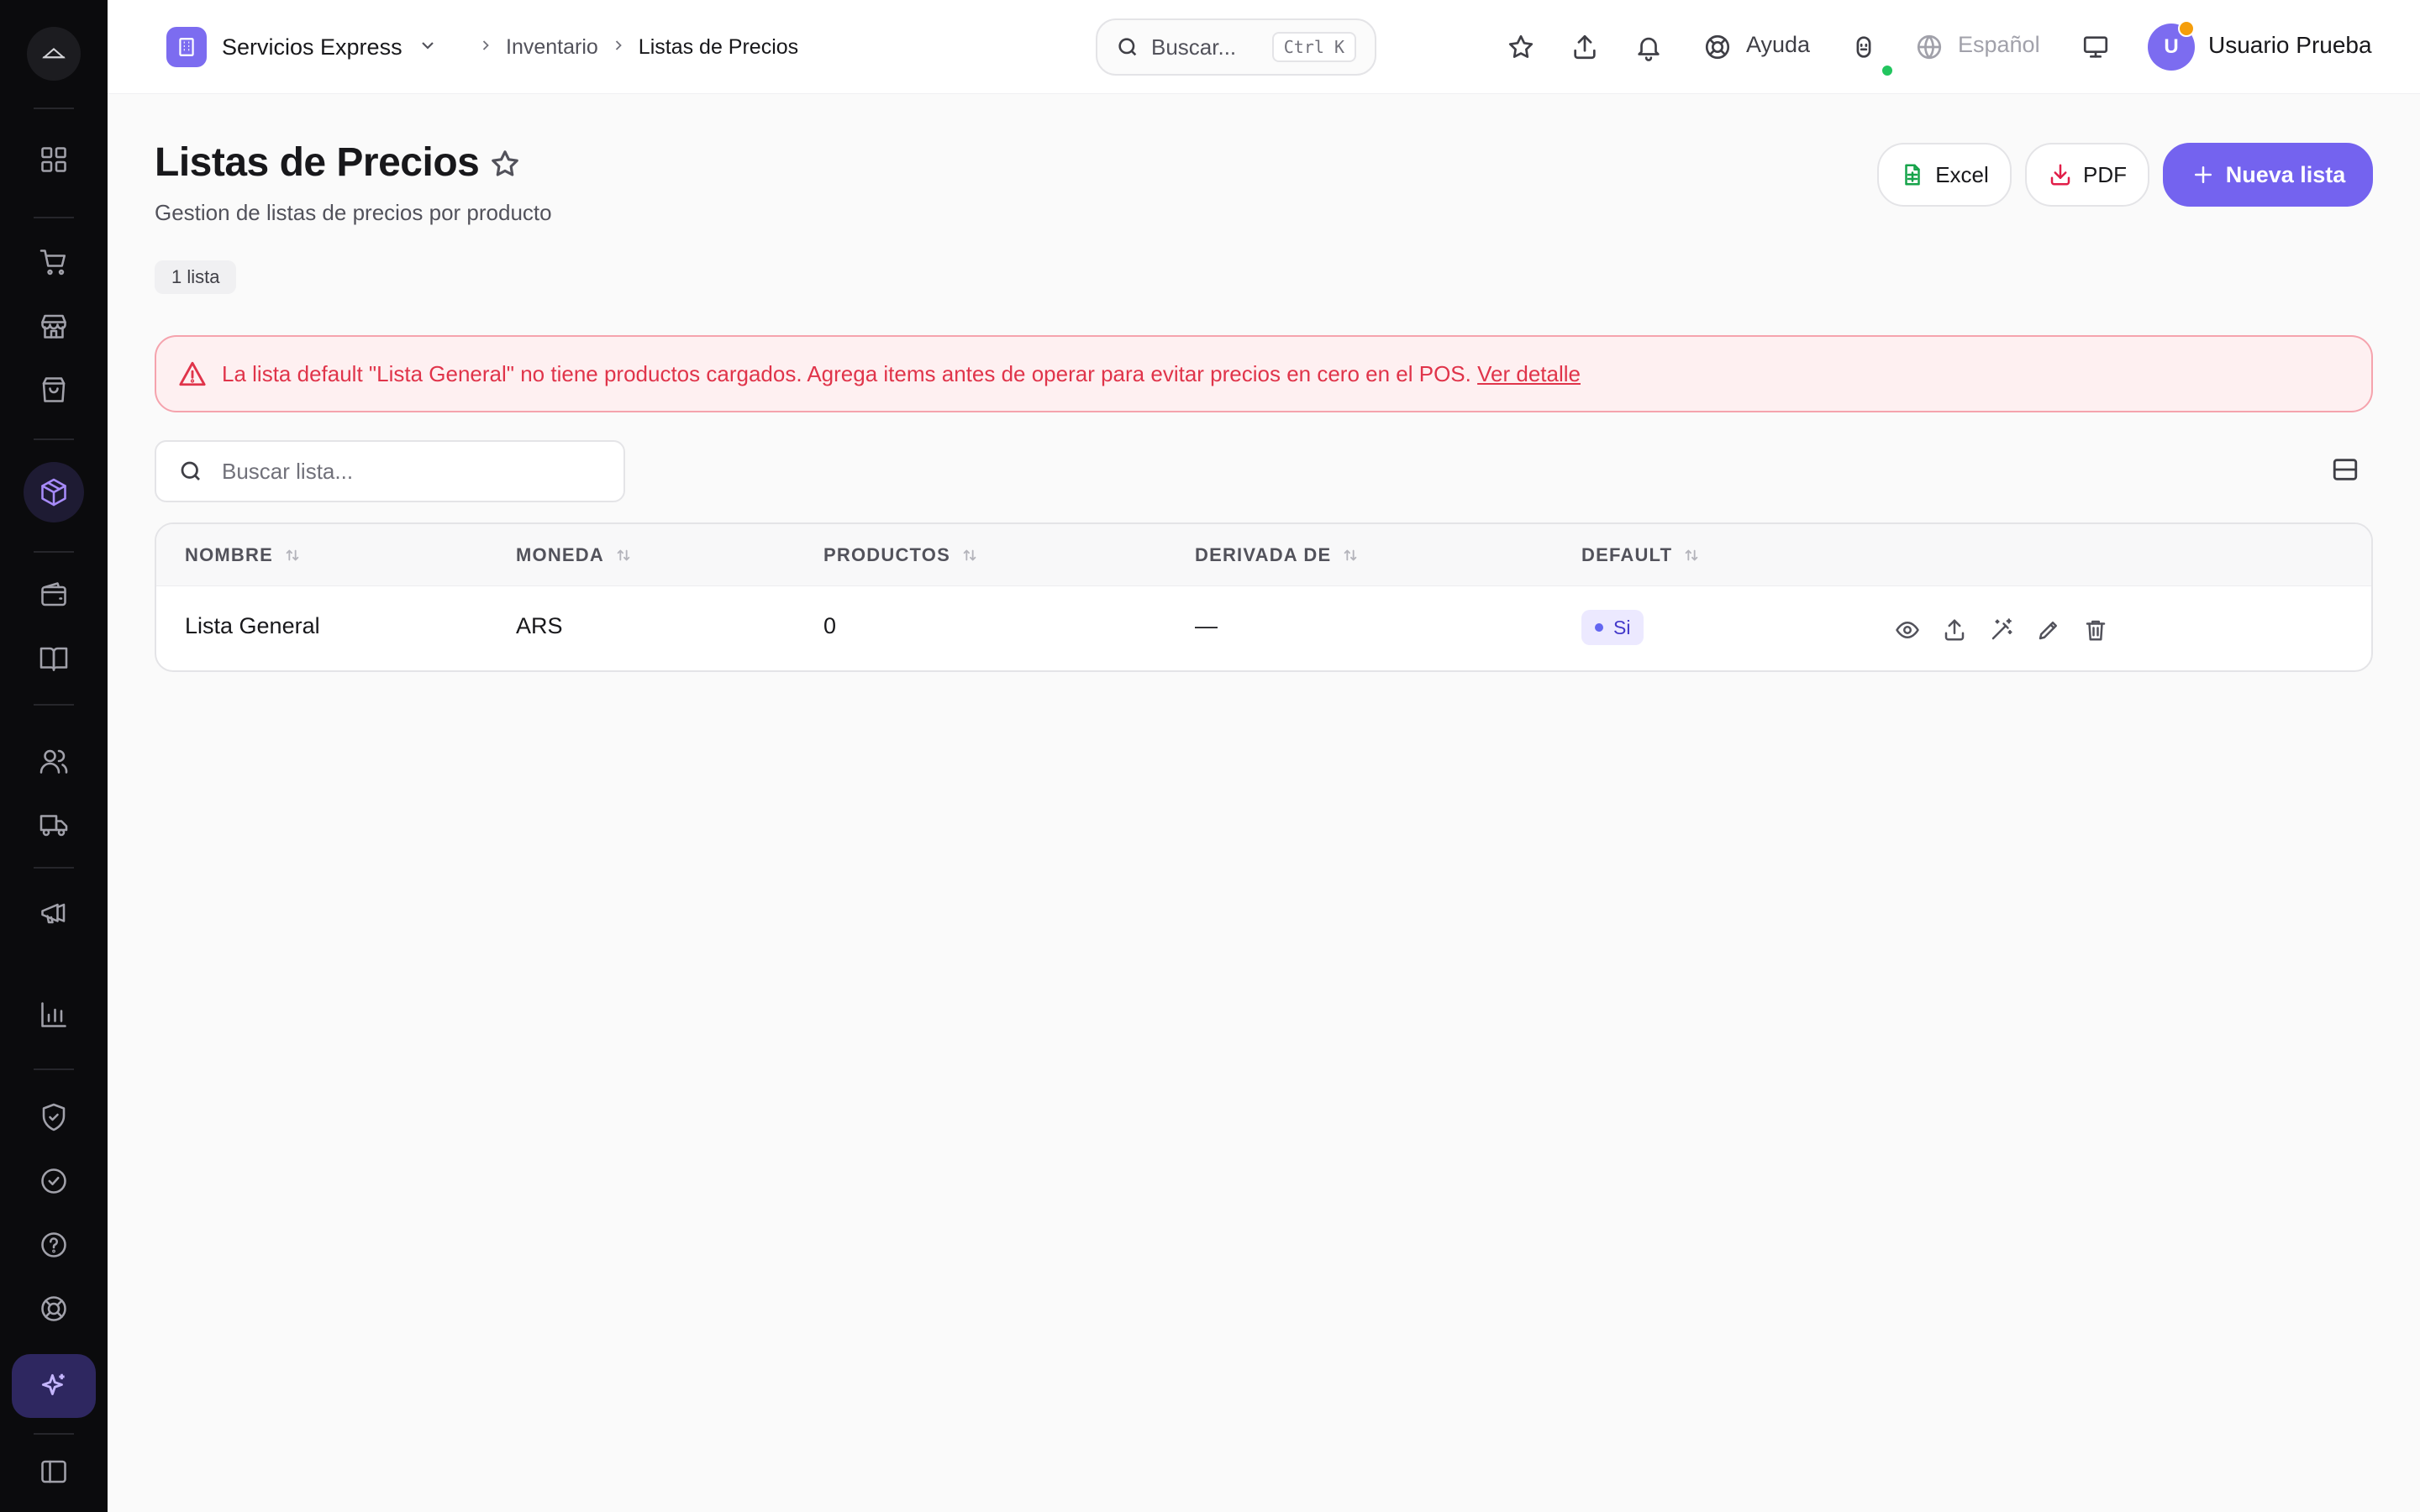 The width and height of the screenshot is (2420, 1512). I want to click on global-search: Buscar... Ctrl K, so click(1236, 47).